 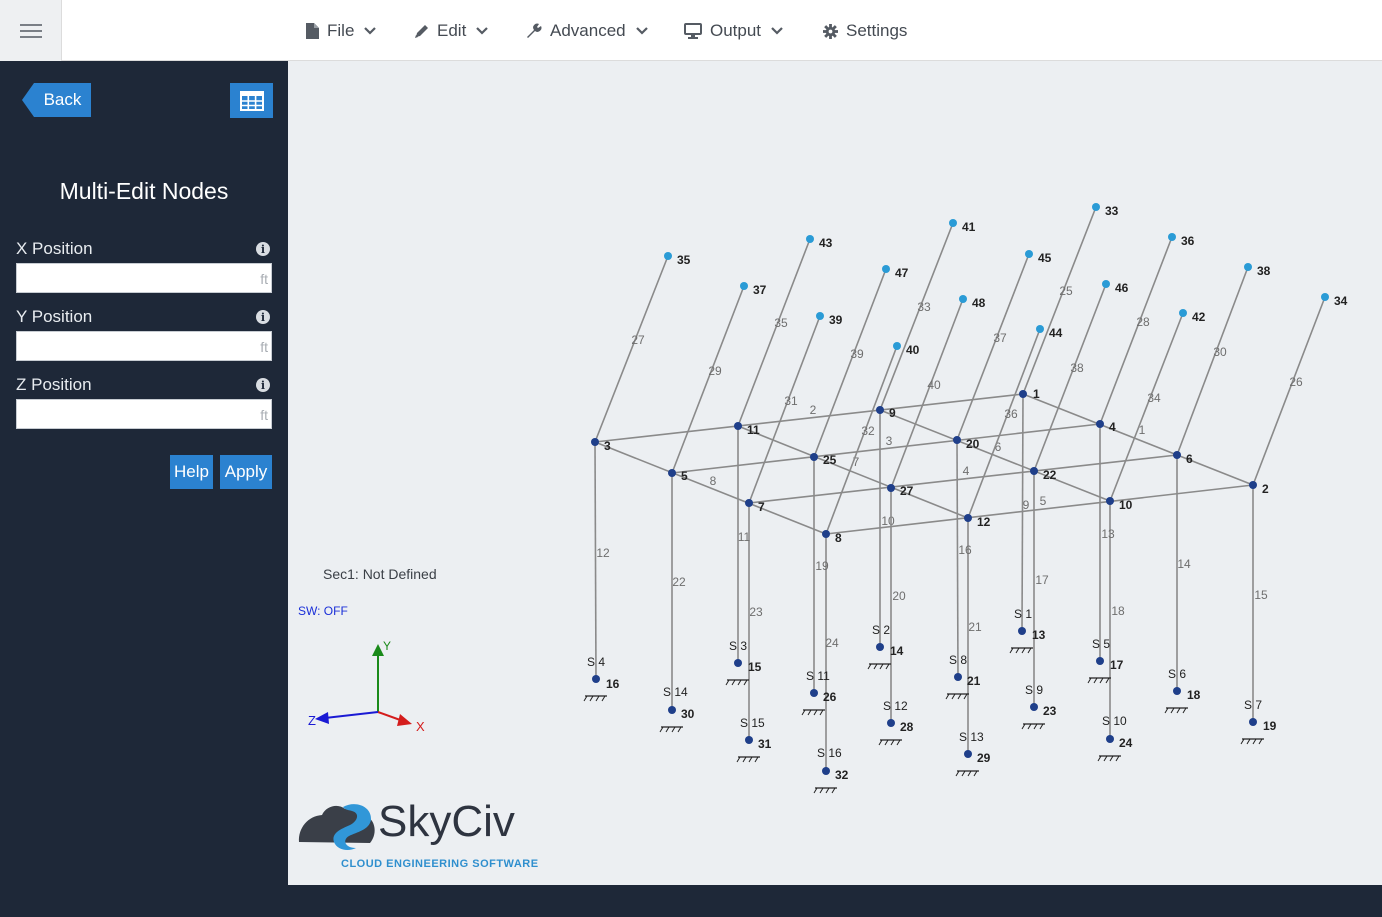 I want to click on support-label: S 13, so click(x=971, y=737).